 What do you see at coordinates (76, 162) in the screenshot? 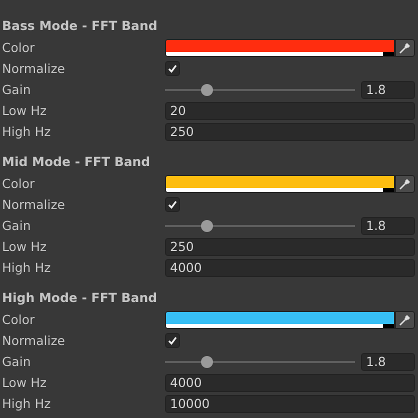
I see `section-title: Mid Mode - FFT Band` at bounding box center [76, 162].